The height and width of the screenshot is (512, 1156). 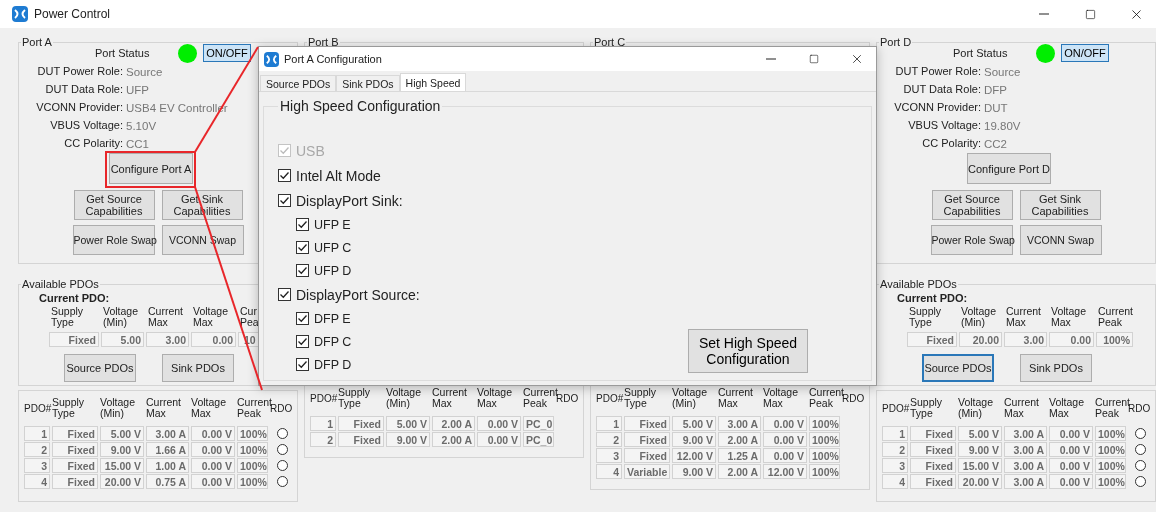 What do you see at coordinates (349, 200) in the screenshot?
I see `checkbox-label: DisplayPort Sink:` at bounding box center [349, 200].